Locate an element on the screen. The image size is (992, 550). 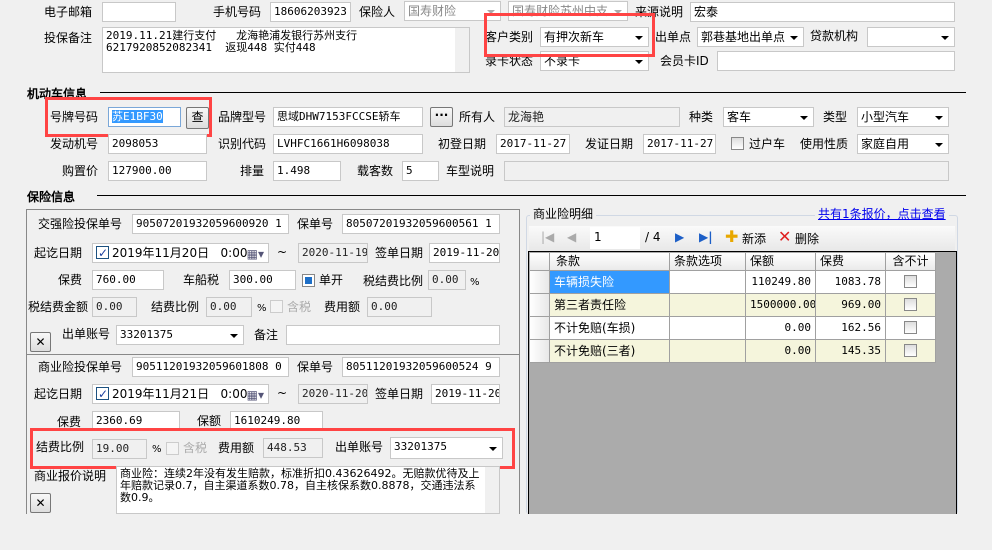
kind-select: 客车 is located at coordinates (768, 117).